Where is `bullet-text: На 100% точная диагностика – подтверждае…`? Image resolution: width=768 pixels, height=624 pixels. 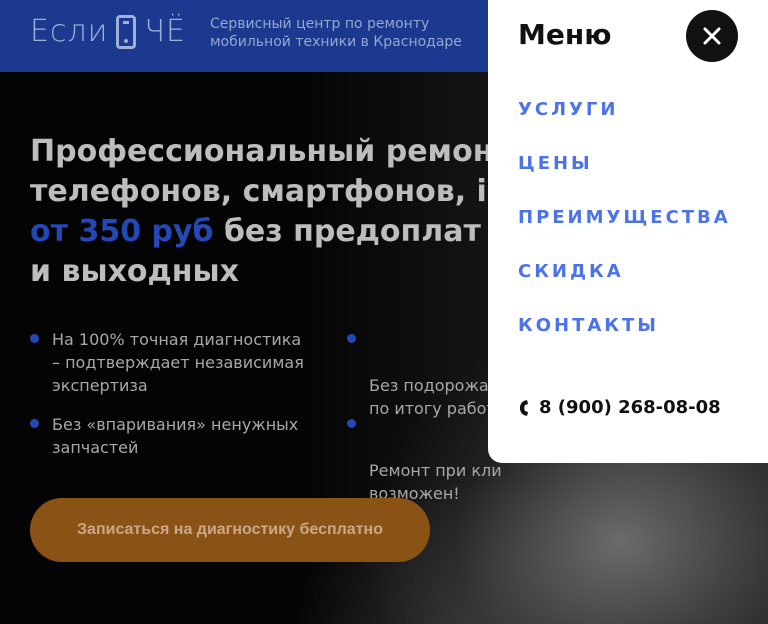
bullet-text: На 100% точная диагностика – подтверждае… is located at coordinates (178, 362).